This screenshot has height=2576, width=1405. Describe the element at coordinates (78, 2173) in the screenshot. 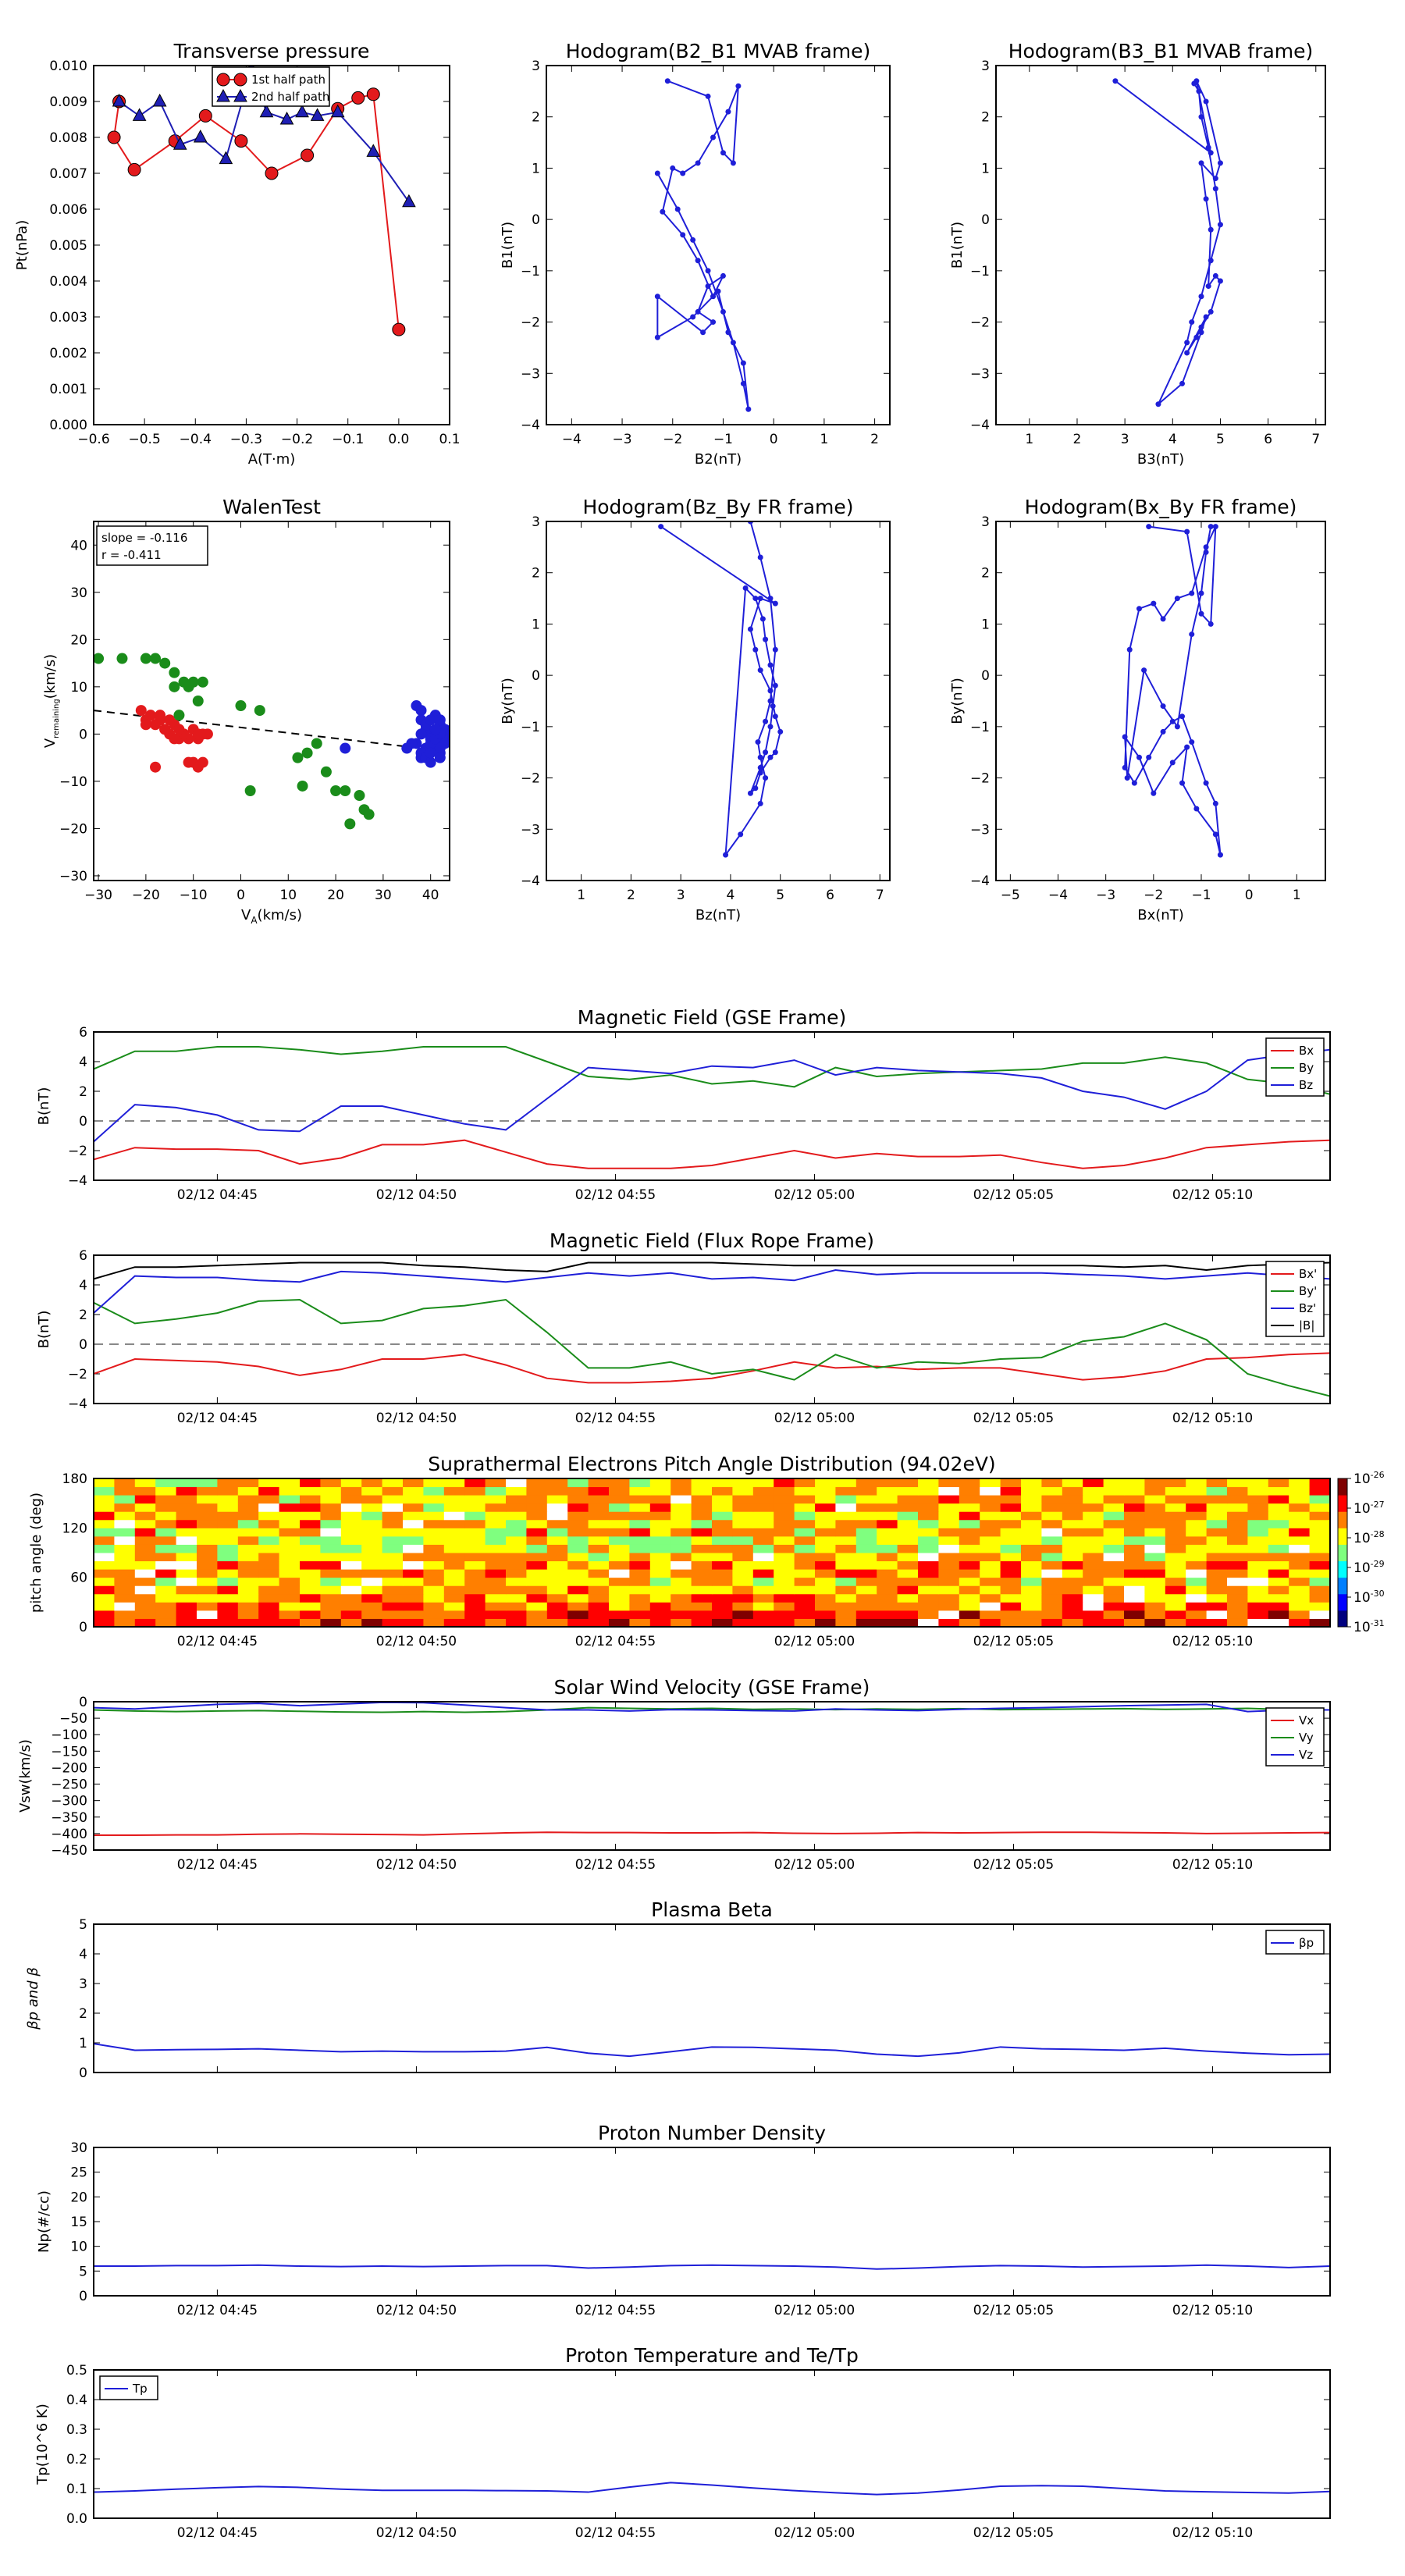

I see `y-tick-label: 25` at that location.